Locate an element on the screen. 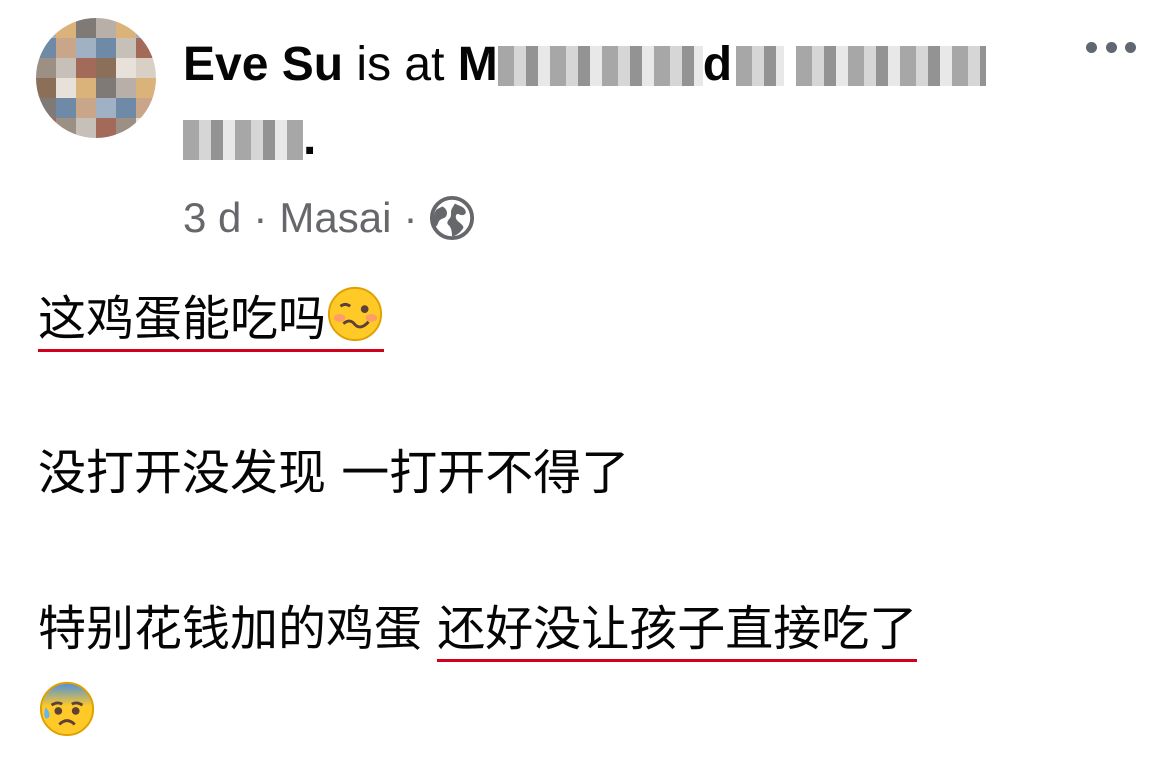 The height and width of the screenshot is (769, 1170). anxious-face-with-sweat-emoji is located at coordinates (67, 709).